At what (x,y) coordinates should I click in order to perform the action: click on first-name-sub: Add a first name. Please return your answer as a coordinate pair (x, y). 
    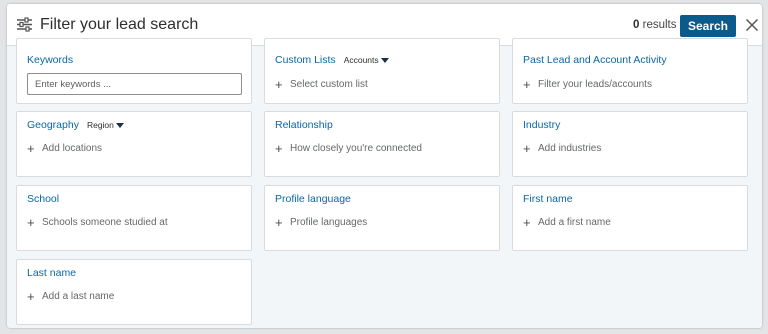
    Looking at the image, I should click on (574, 222).